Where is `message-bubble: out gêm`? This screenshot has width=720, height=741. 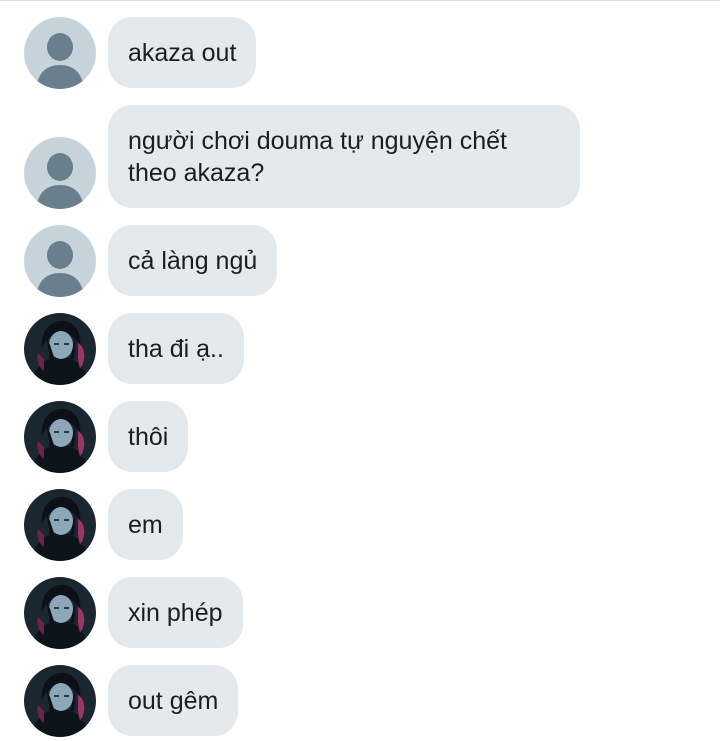 message-bubble: out gêm is located at coordinates (173, 700).